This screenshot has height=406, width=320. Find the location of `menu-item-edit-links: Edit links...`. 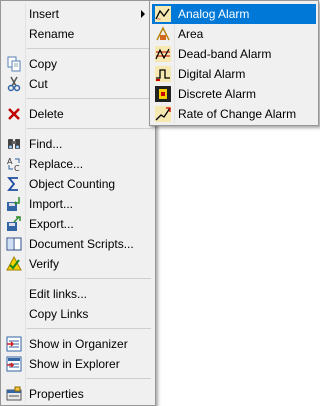

menu-item-edit-links: Edit links... is located at coordinates (78, 294).